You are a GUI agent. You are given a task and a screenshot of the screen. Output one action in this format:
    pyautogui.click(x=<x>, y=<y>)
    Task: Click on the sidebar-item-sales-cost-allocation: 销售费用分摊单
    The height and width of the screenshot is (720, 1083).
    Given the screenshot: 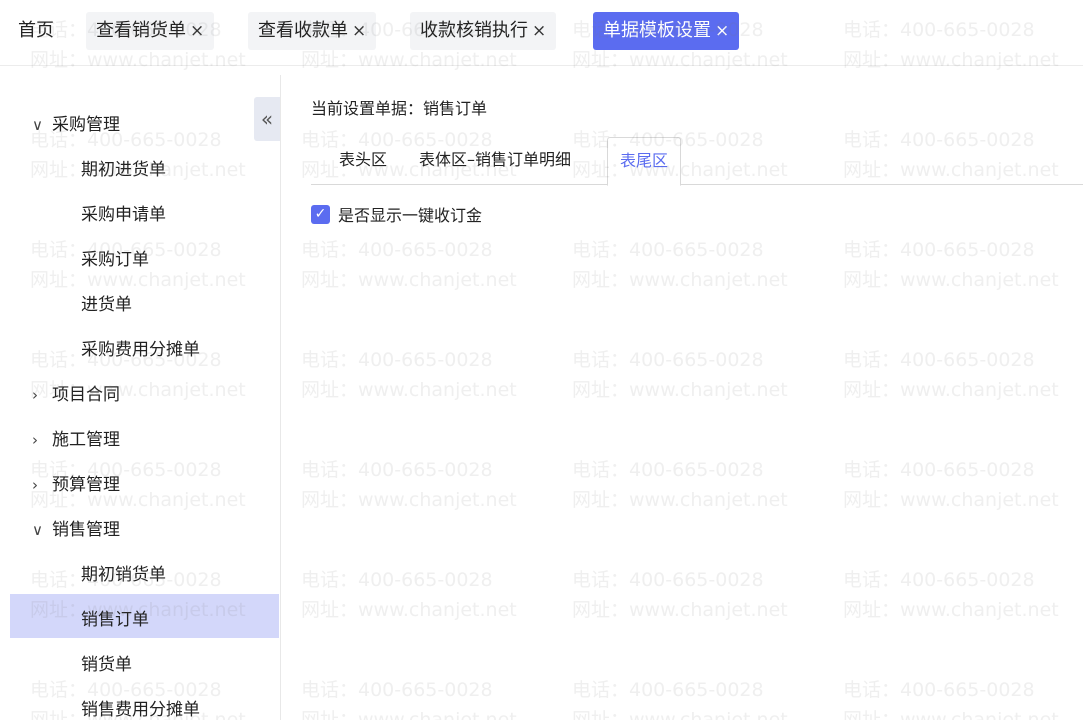 What is the action you would take?
    pyautogui.click(x=140, y=707)
    